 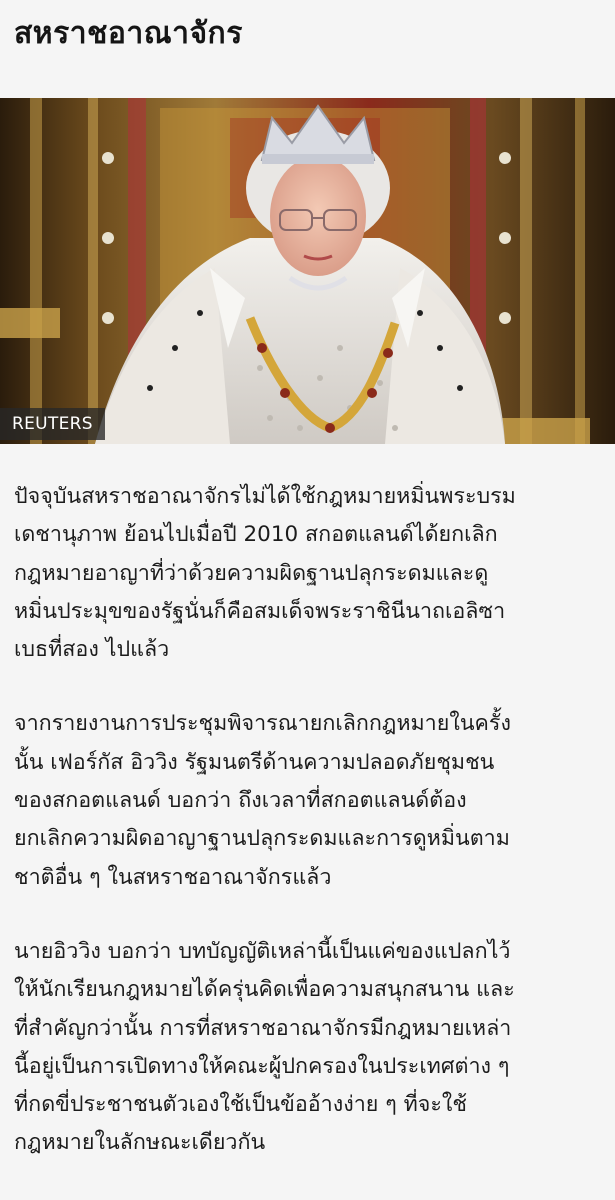 What do you see at coordinates (128, 33) in the screenshot?
I see `article-title: สหราชอาณาจักร` at bounding box center [128, 33].